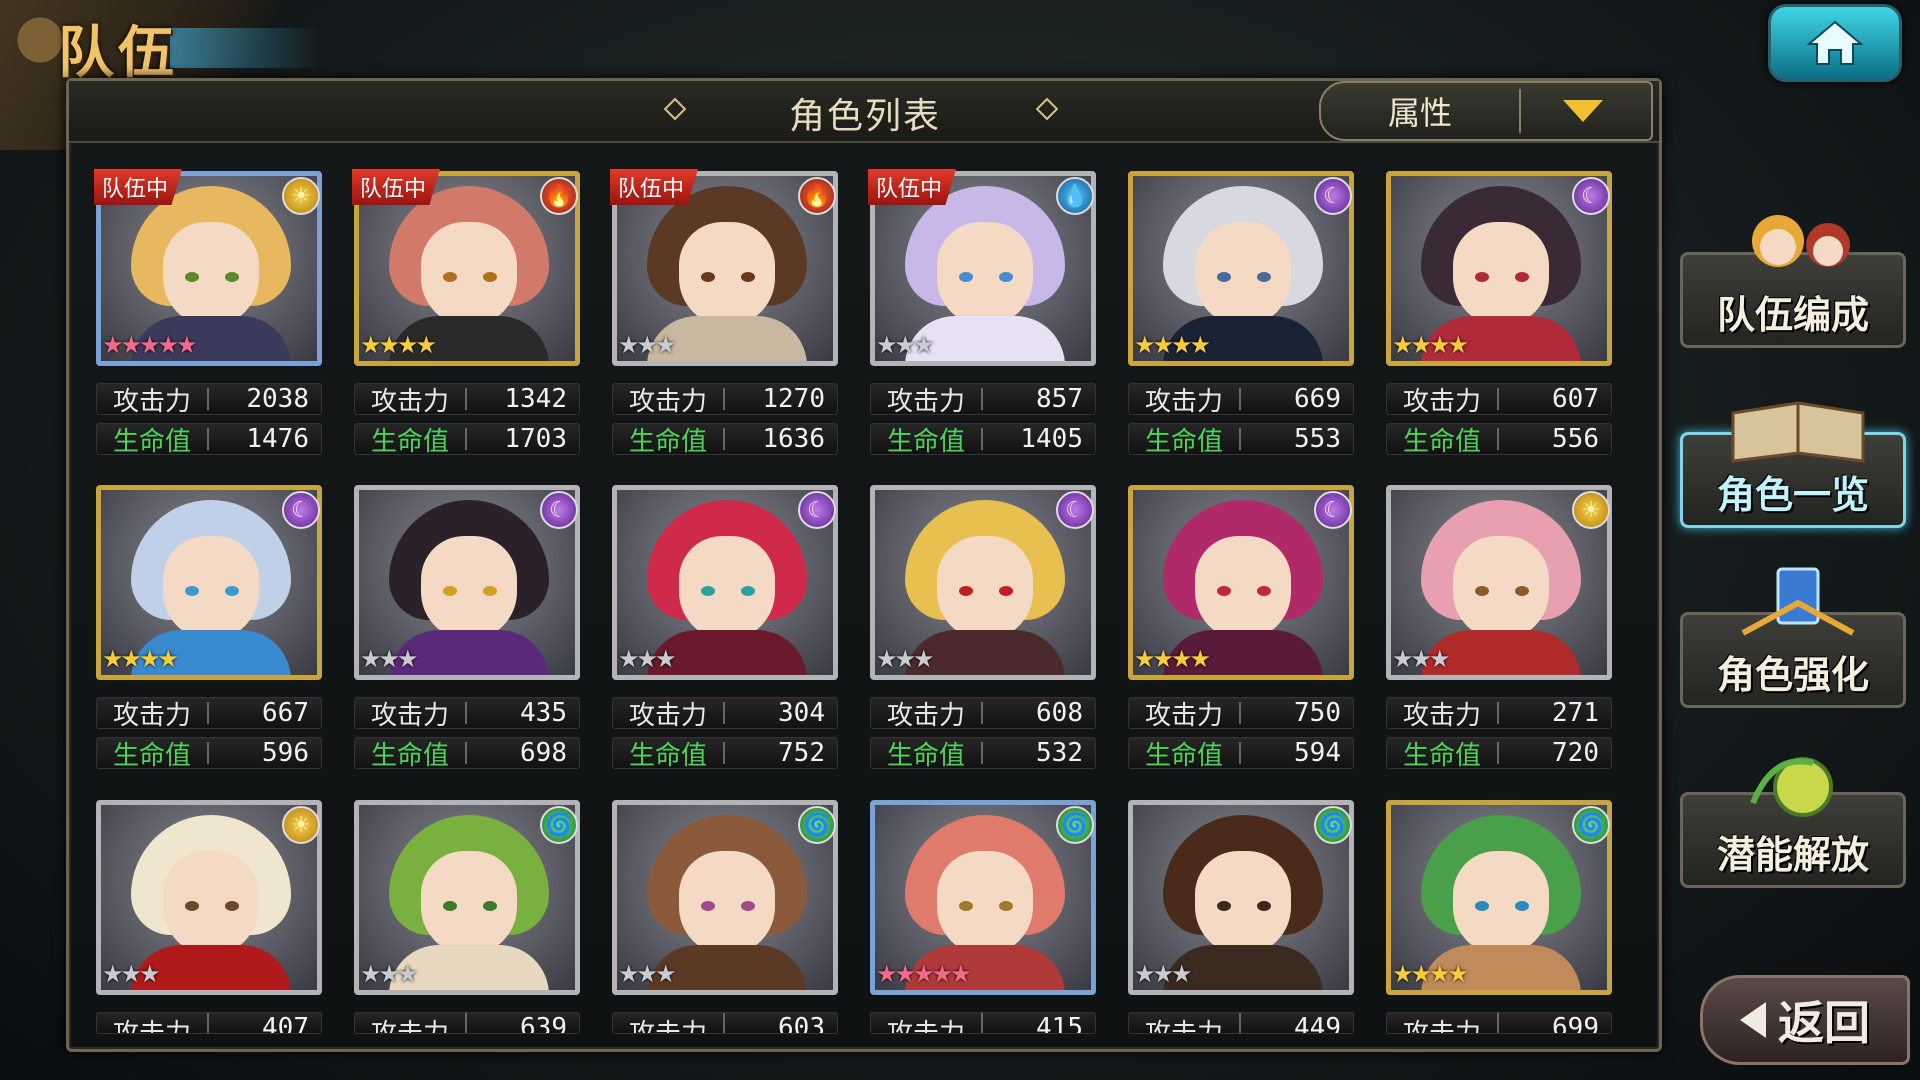  Describe the element at coordinates (209, 1023) in the screenshot. I see `attack-stat-row: 攻击力 407` at that location.